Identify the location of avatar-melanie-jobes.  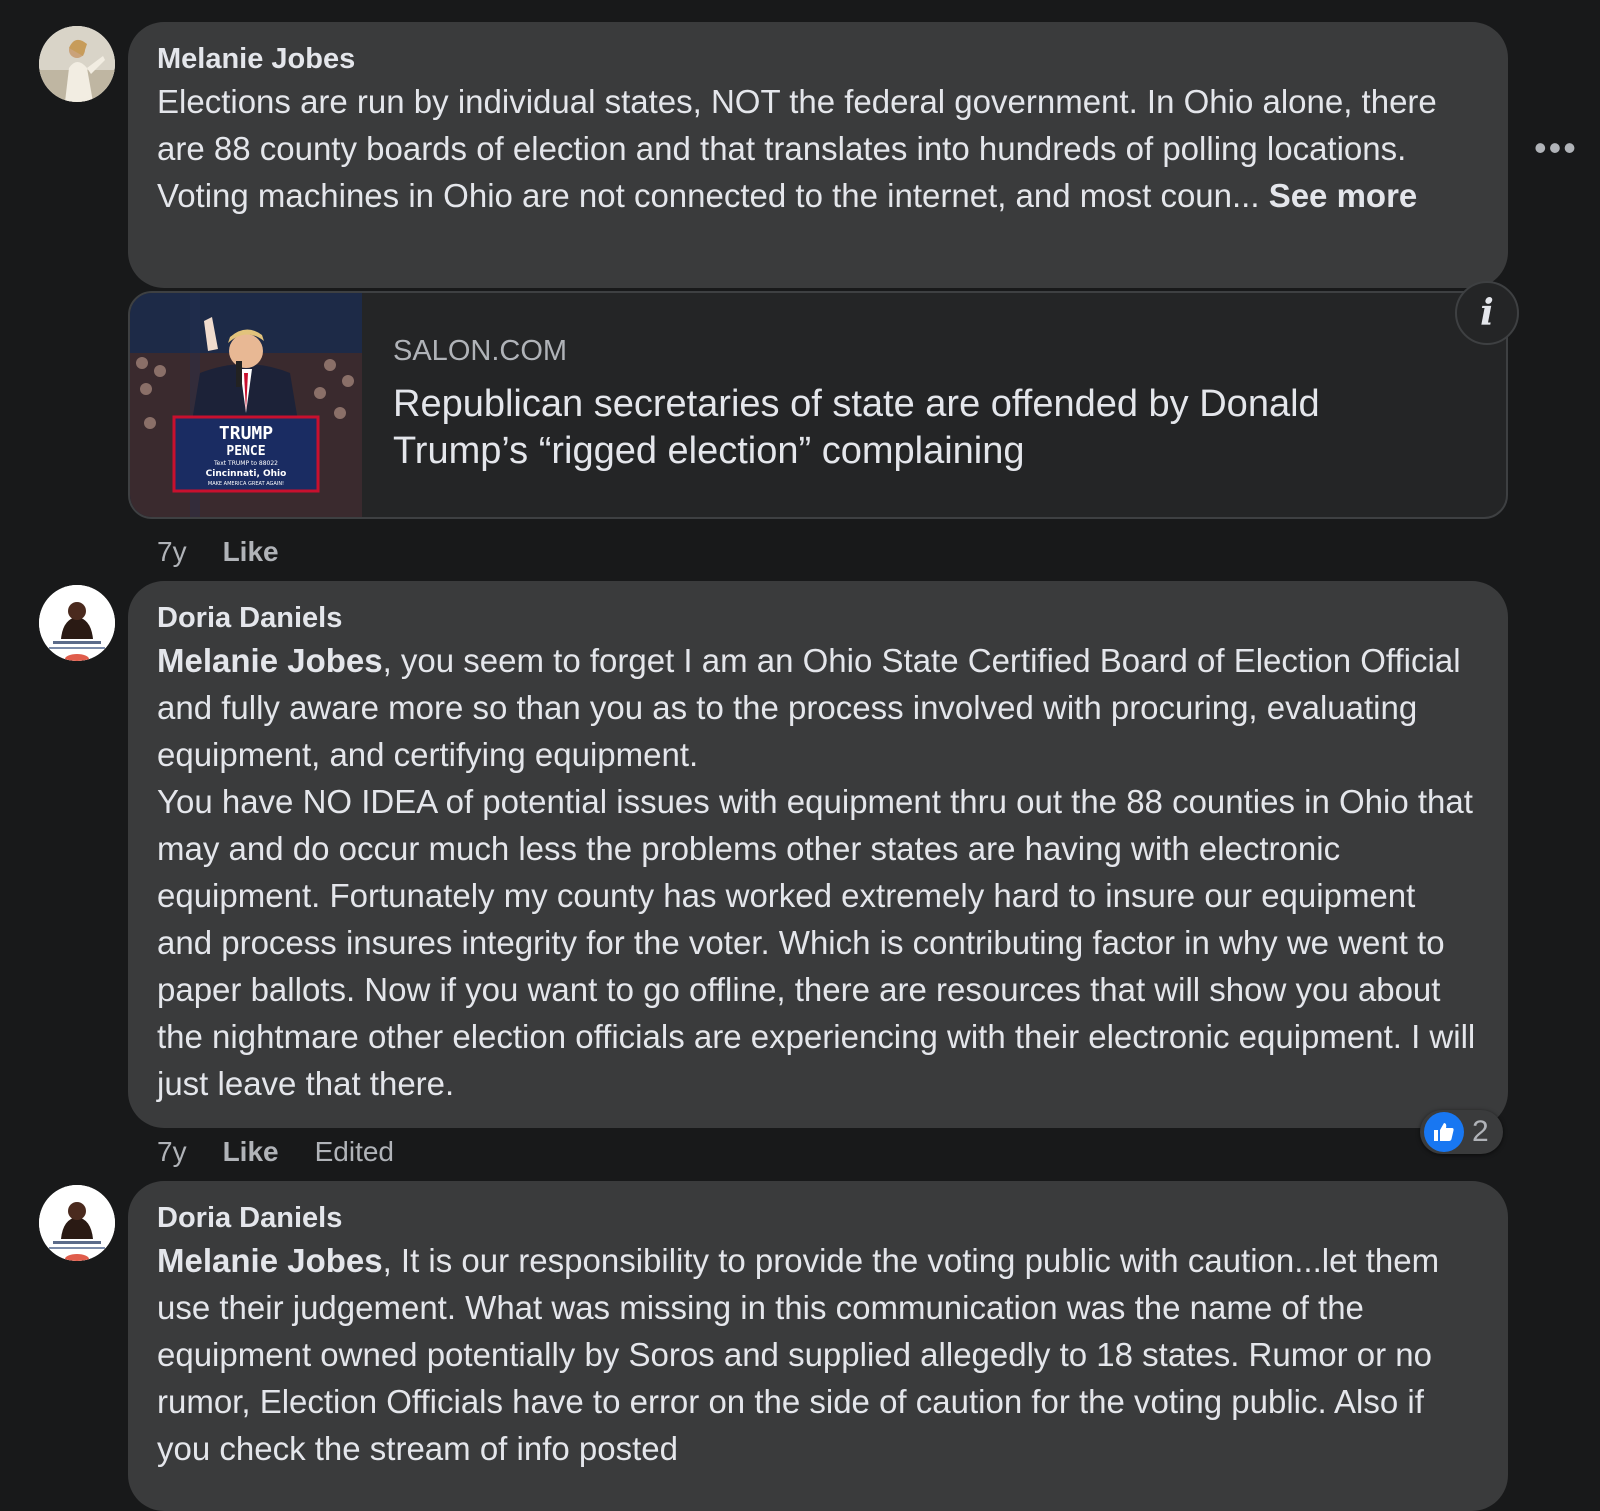
(77, 64).